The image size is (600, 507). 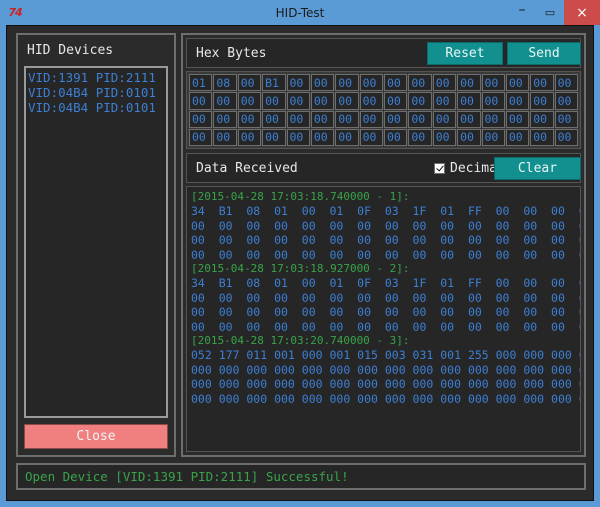 What do you see at coordinates (300, 12) in the screenshot?
I see `title-bar: 74 HID-Test – ▭ ×` at bounding box center [300, 12].